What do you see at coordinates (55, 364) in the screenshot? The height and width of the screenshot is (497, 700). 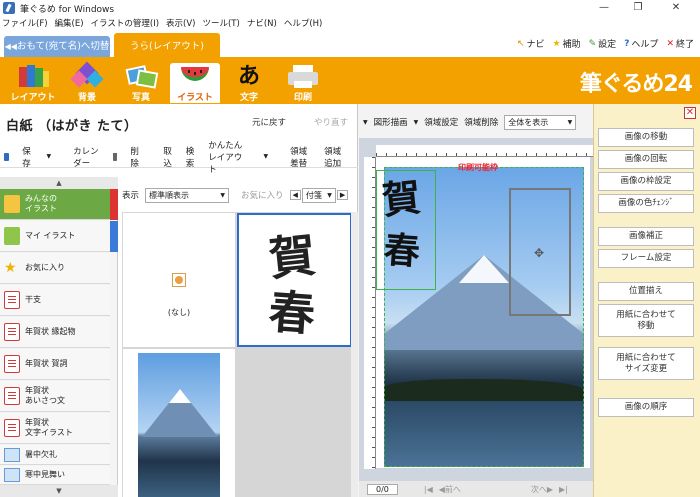 I see `category-gashi: 年賀状 賀詞` at bounding box center [55, 364].